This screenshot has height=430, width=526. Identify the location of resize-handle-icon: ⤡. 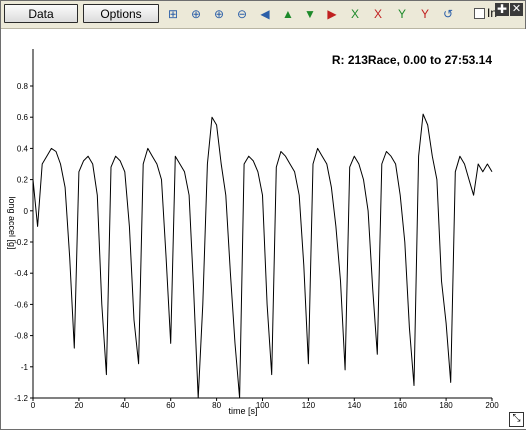
(516, 419).